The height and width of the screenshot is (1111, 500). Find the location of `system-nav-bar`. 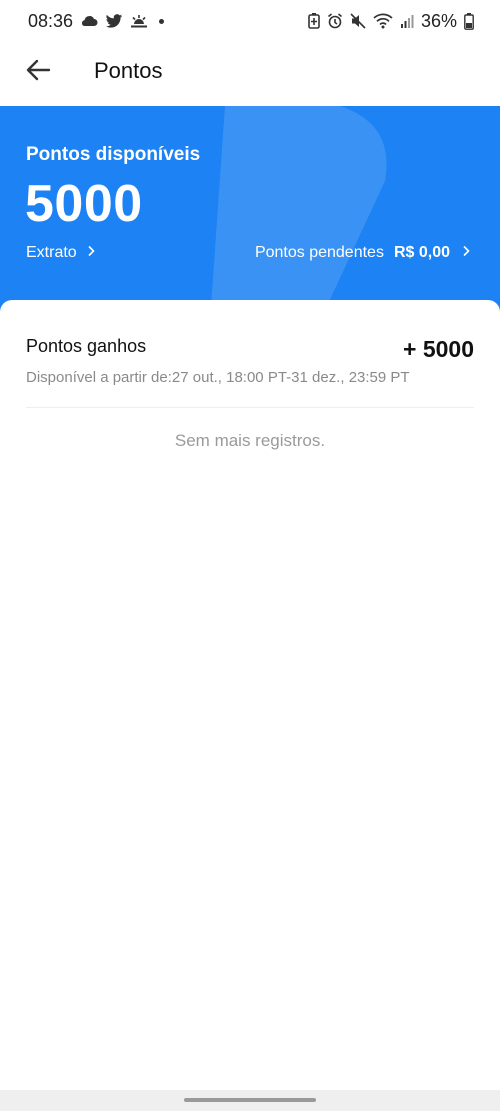

system-nav-bar is located at coordinates (250, 1100).